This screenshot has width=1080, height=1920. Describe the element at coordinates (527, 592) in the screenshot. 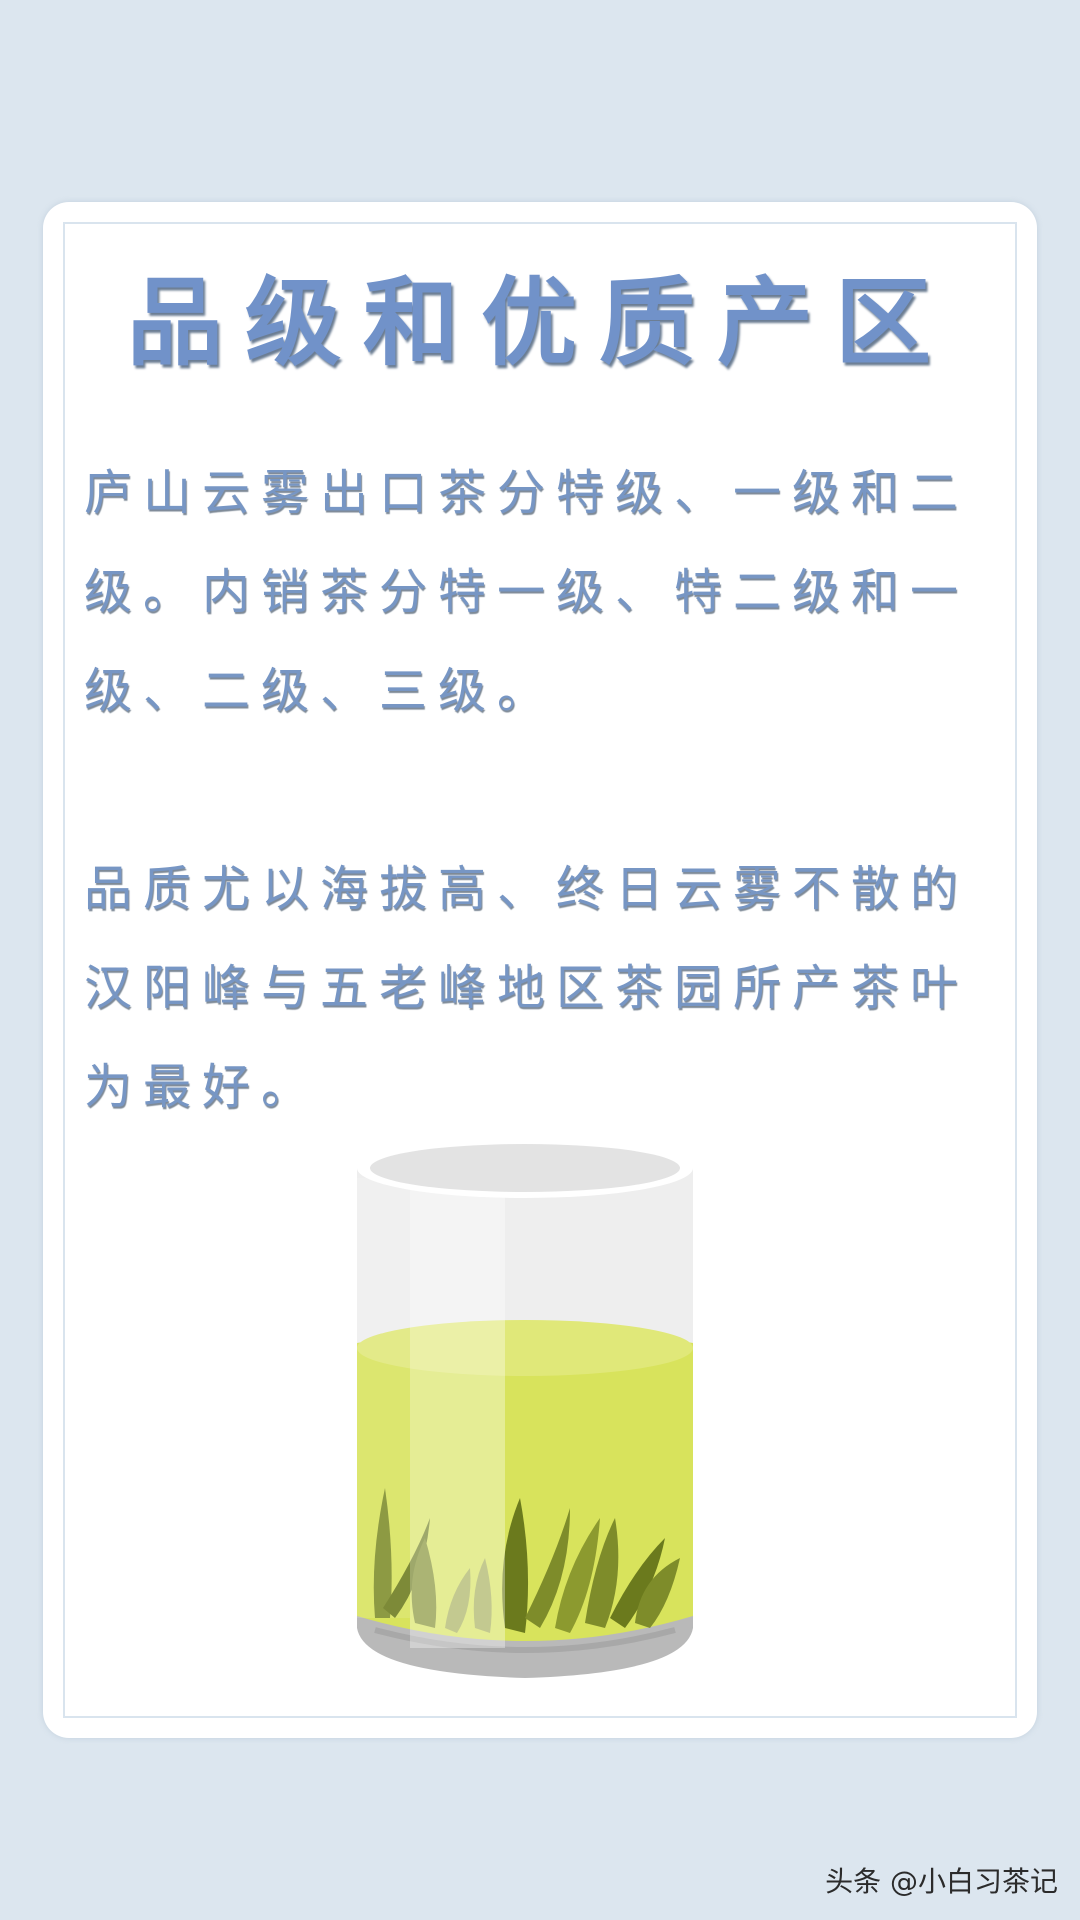

I see `paragraph-grades: 庐山云雾出口茶分特级、一级和二级。内销茶分特一级、特二级和一级、二级、三级。` at that location.